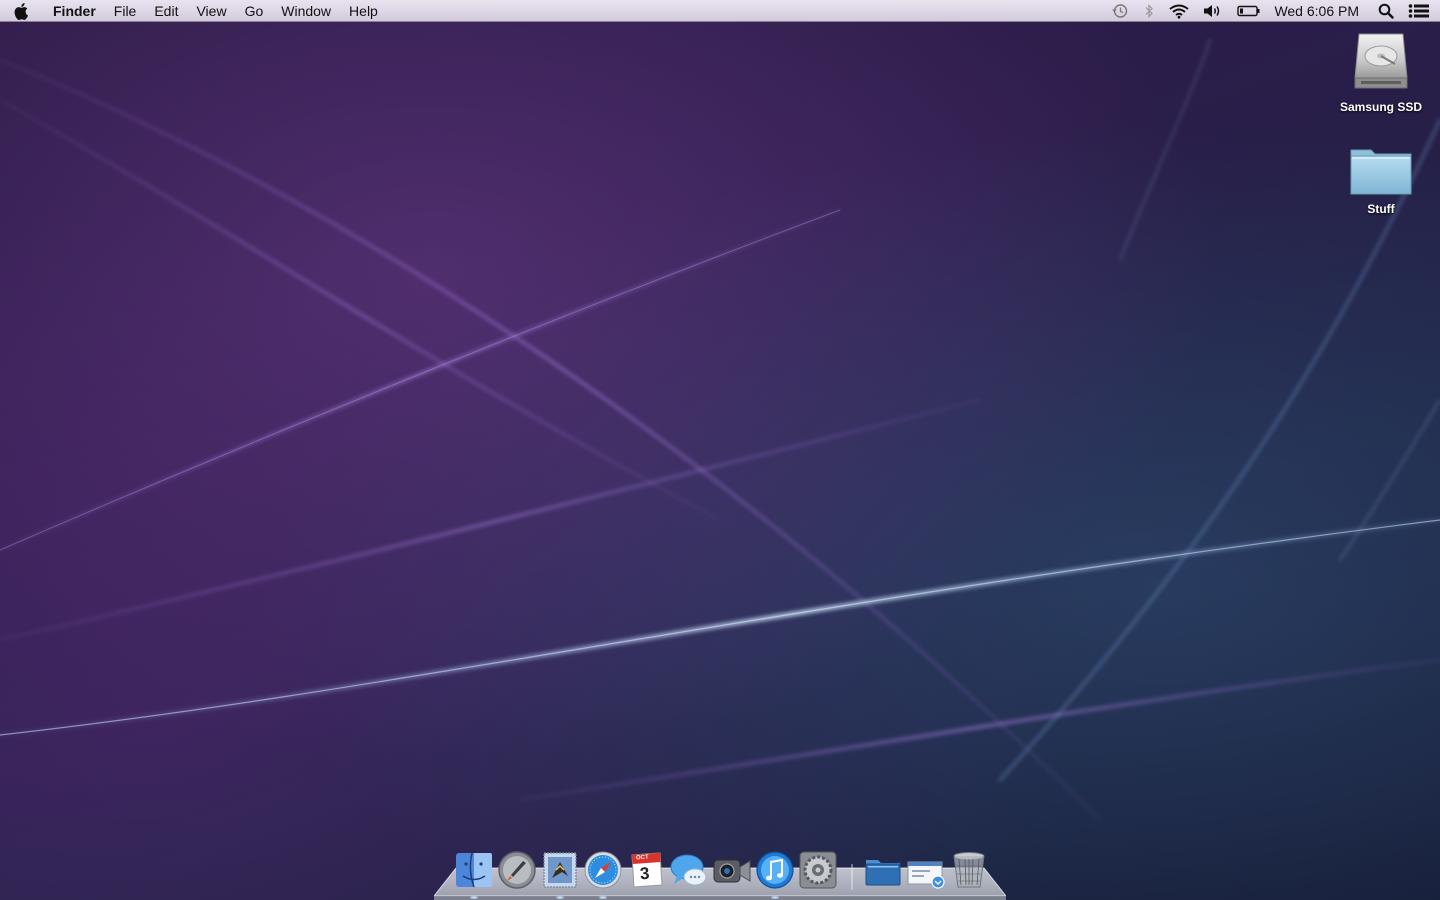 The height and width of the screenshot is (900, 1440). I want to click on menu-edit: Edit, so click(166, 11).